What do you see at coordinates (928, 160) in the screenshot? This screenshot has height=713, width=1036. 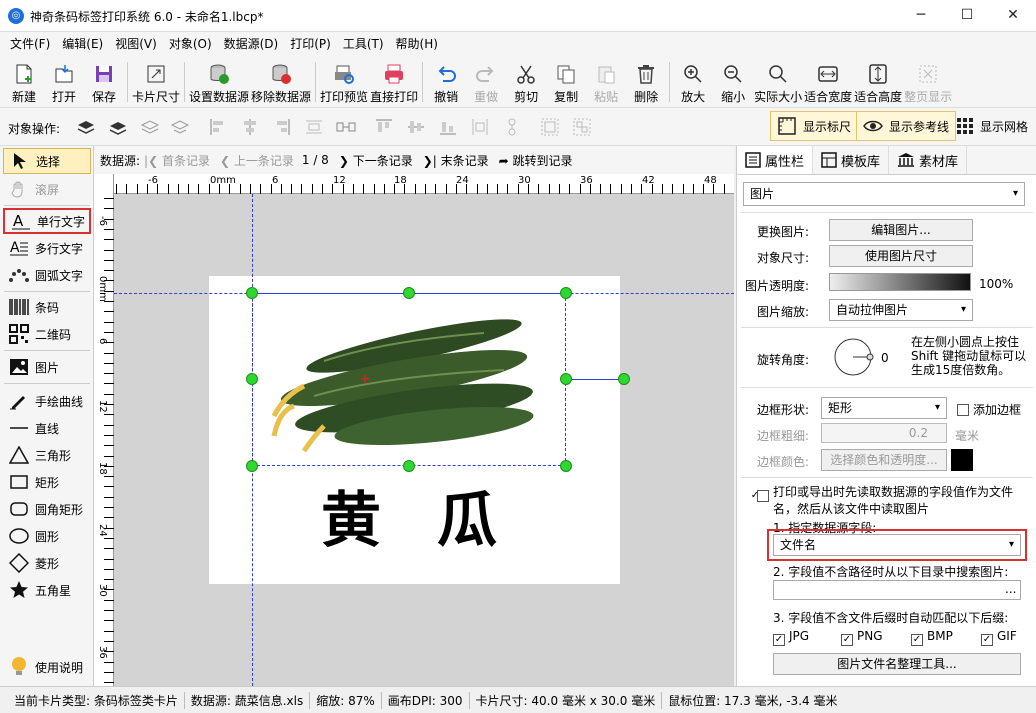 I see `tab-assets: 素材库` at bounding box center [928, 160].